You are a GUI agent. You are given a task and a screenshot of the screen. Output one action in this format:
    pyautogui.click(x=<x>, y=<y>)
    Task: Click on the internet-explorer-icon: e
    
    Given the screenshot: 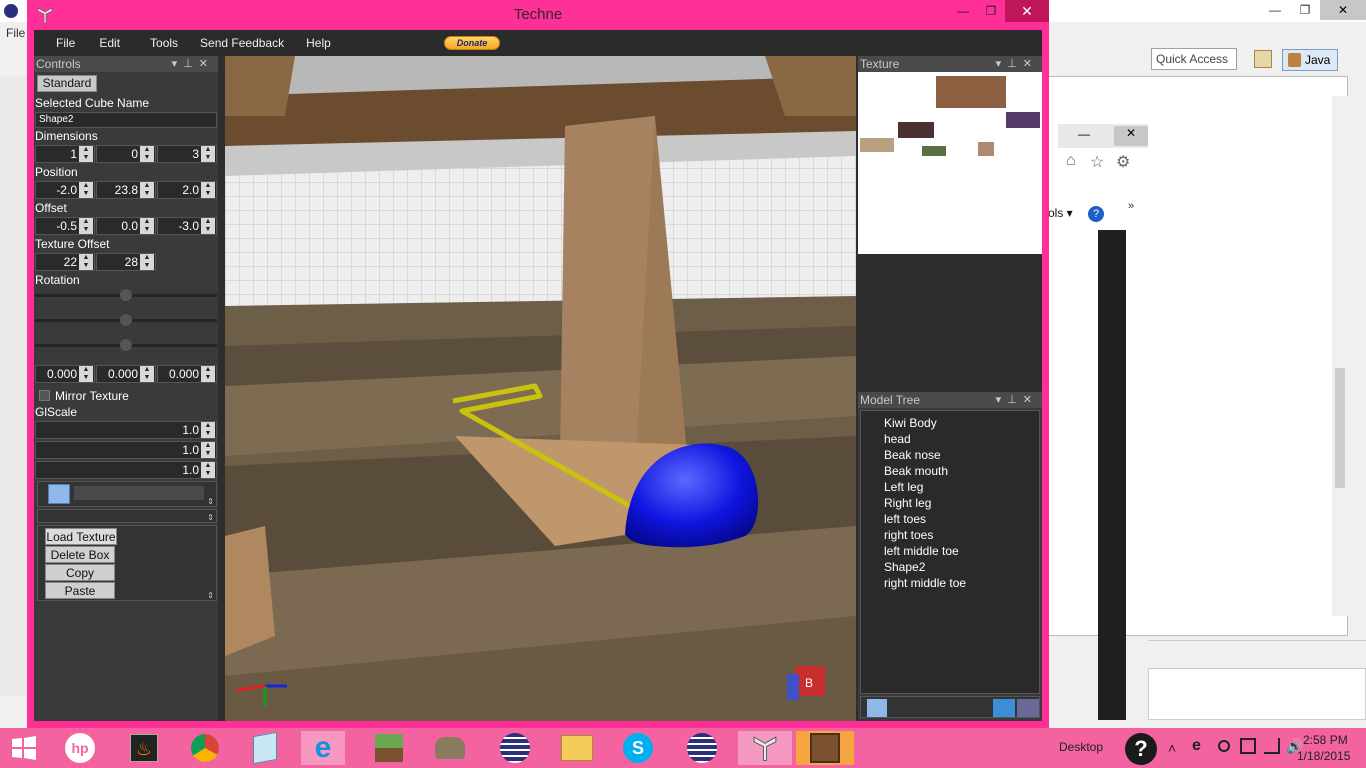 What is the action you would take?
    pyautogui.click(x=323, y=748)
    